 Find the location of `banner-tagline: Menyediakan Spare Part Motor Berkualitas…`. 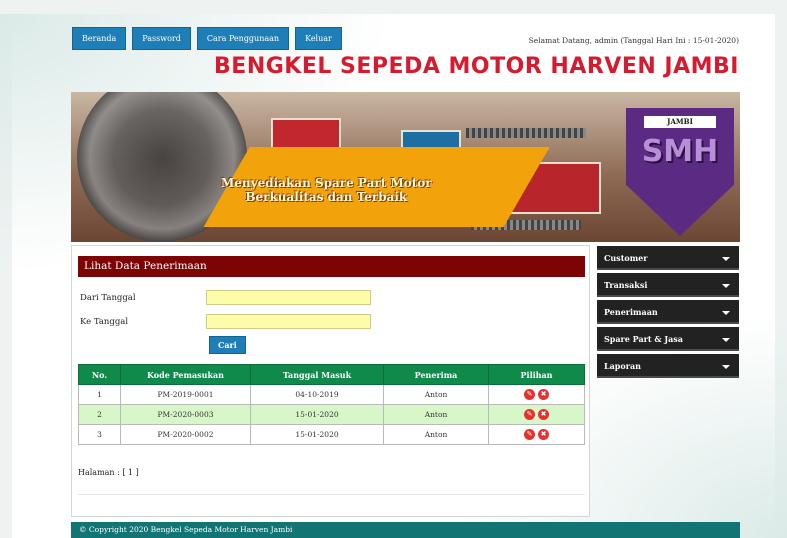

banner-tagline: Menyediakan Spare Part Motor Berkualitas… is located at coordinates (326, 190).